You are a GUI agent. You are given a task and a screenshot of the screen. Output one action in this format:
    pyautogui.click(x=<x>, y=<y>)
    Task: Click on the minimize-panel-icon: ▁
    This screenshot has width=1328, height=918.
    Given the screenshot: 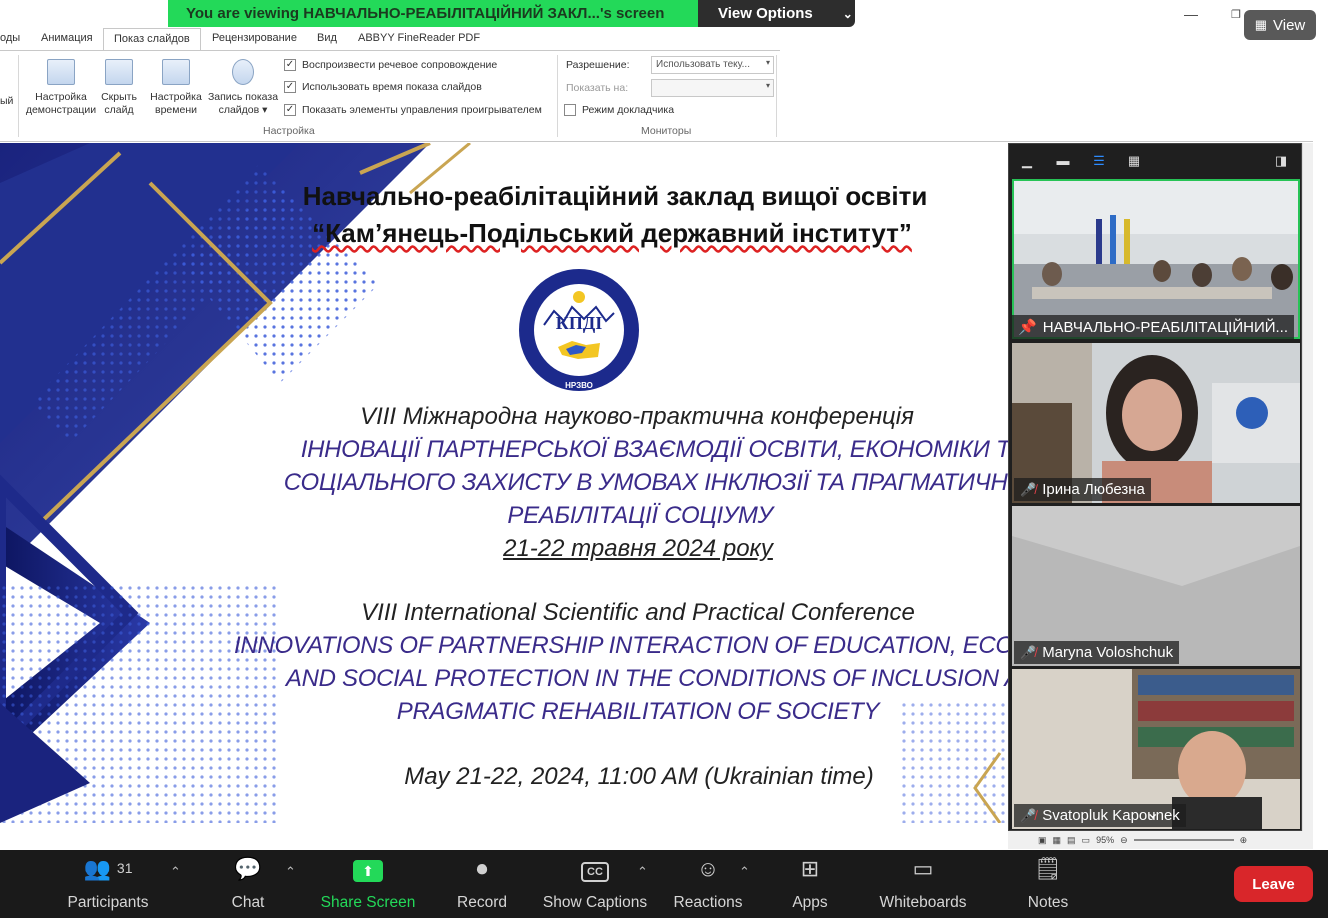 What is the action you would take?
    pyautogui.click(x=1027, y=161)
    